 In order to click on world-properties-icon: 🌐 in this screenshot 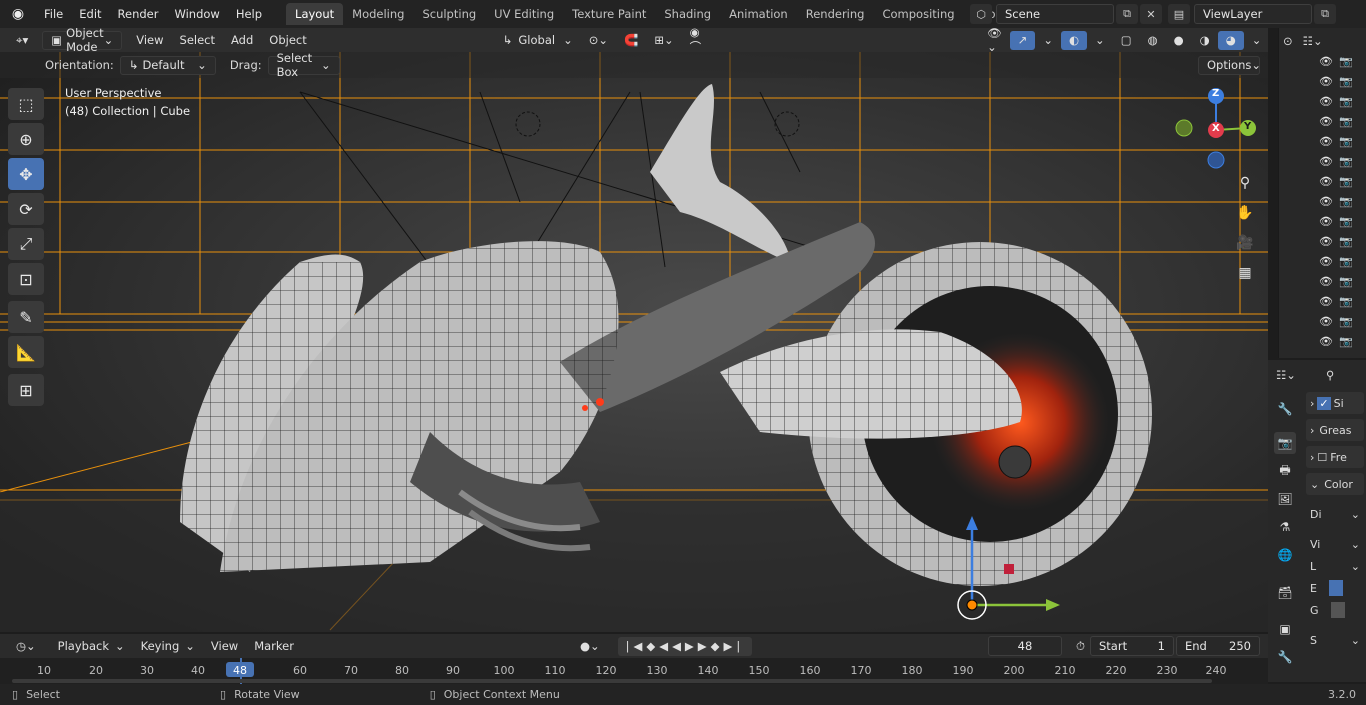, I will do `click(1285, 555)`.